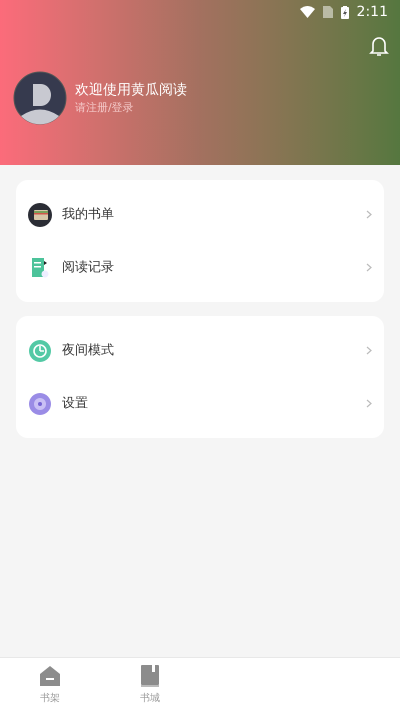 The width and height of the screenshot is (400, 712). I want to click on clock-icon, so click(40, 351).